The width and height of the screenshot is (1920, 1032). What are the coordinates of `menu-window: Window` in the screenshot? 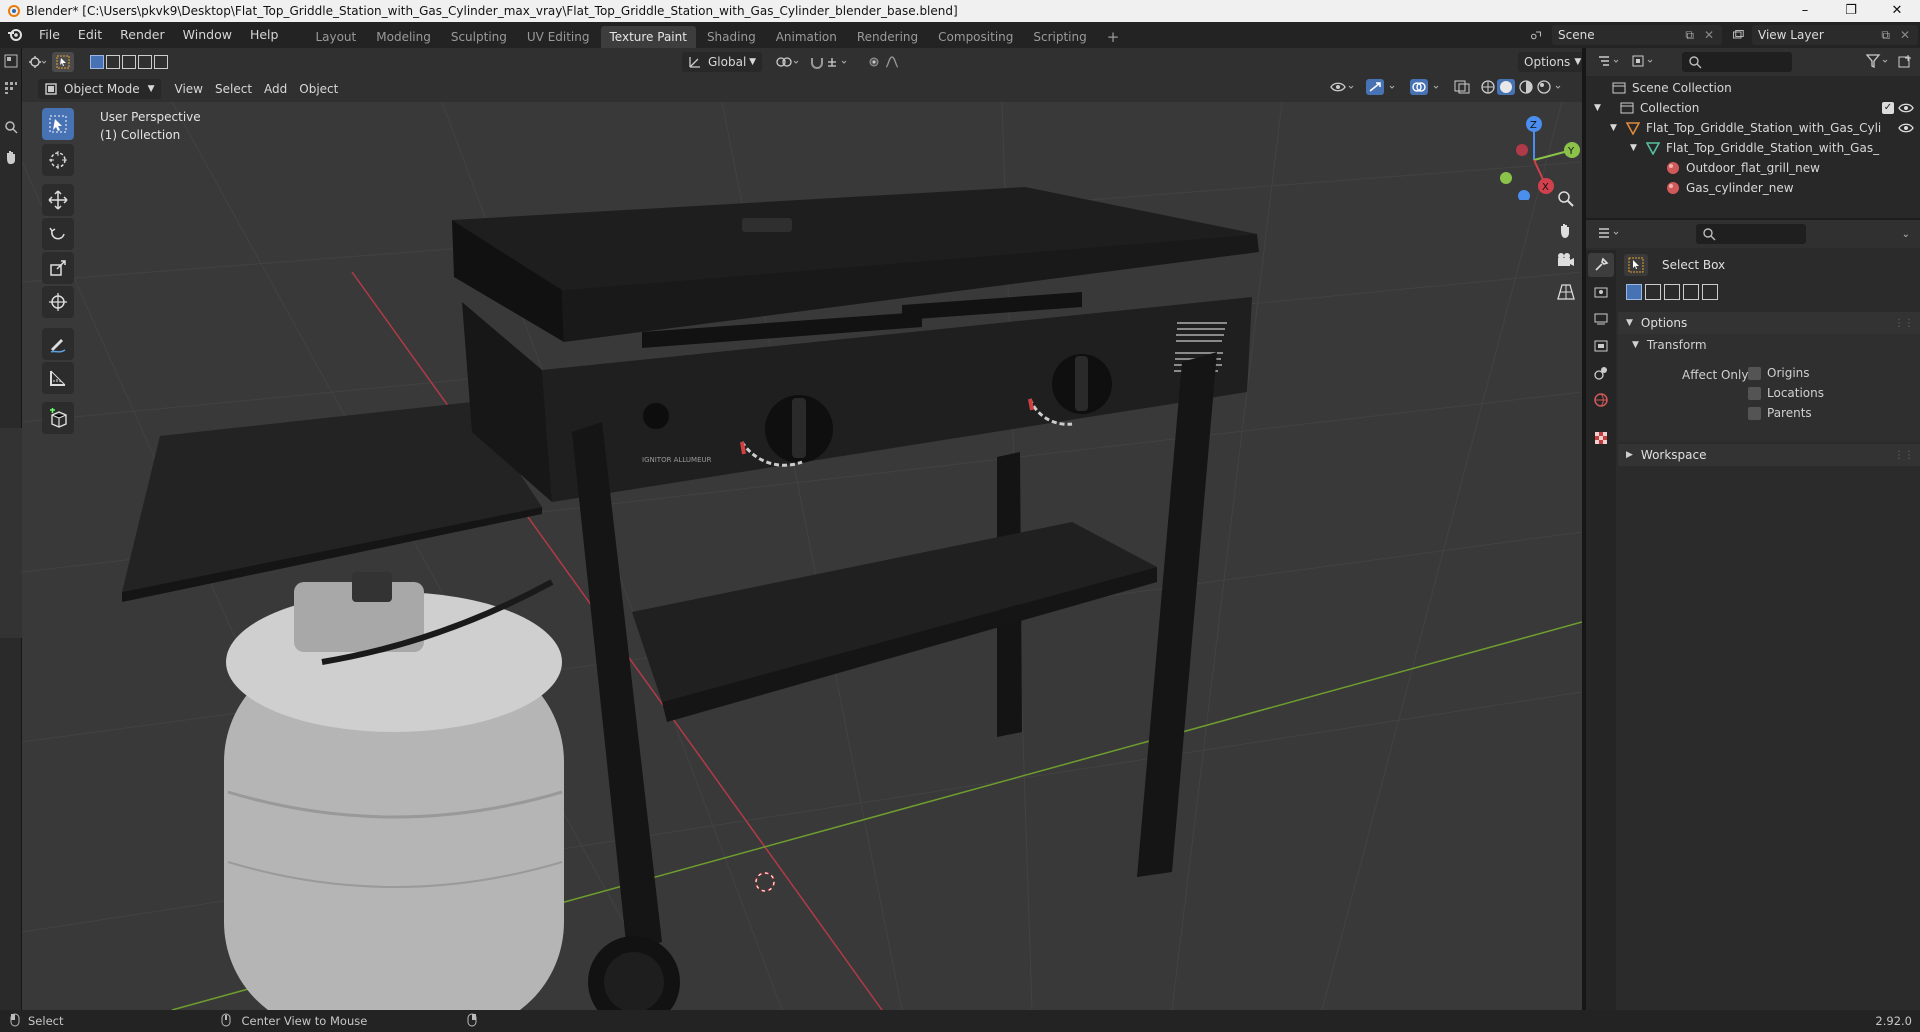 It's located at (207, 35).